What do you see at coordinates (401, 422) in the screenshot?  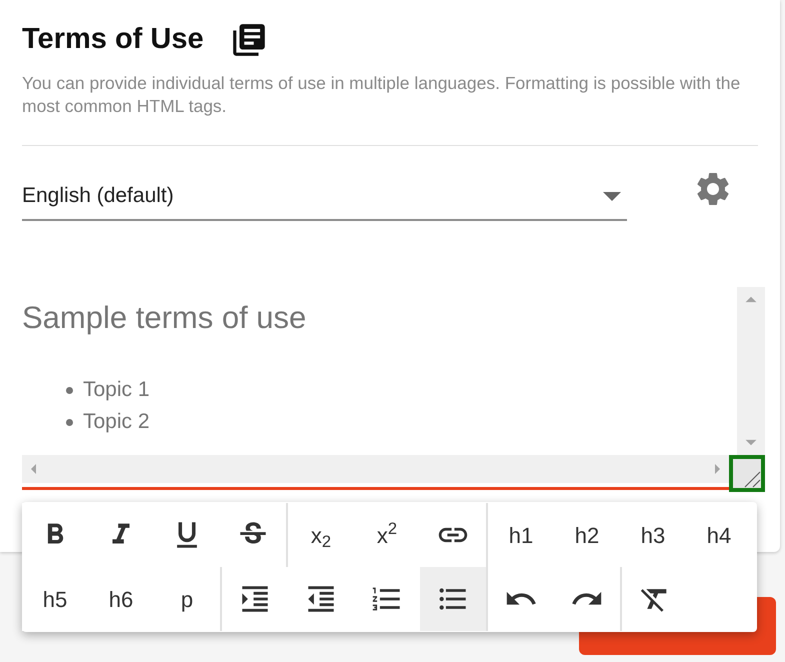 I see `editor-list-item: Topic 2` at bounding box center [401, 422].